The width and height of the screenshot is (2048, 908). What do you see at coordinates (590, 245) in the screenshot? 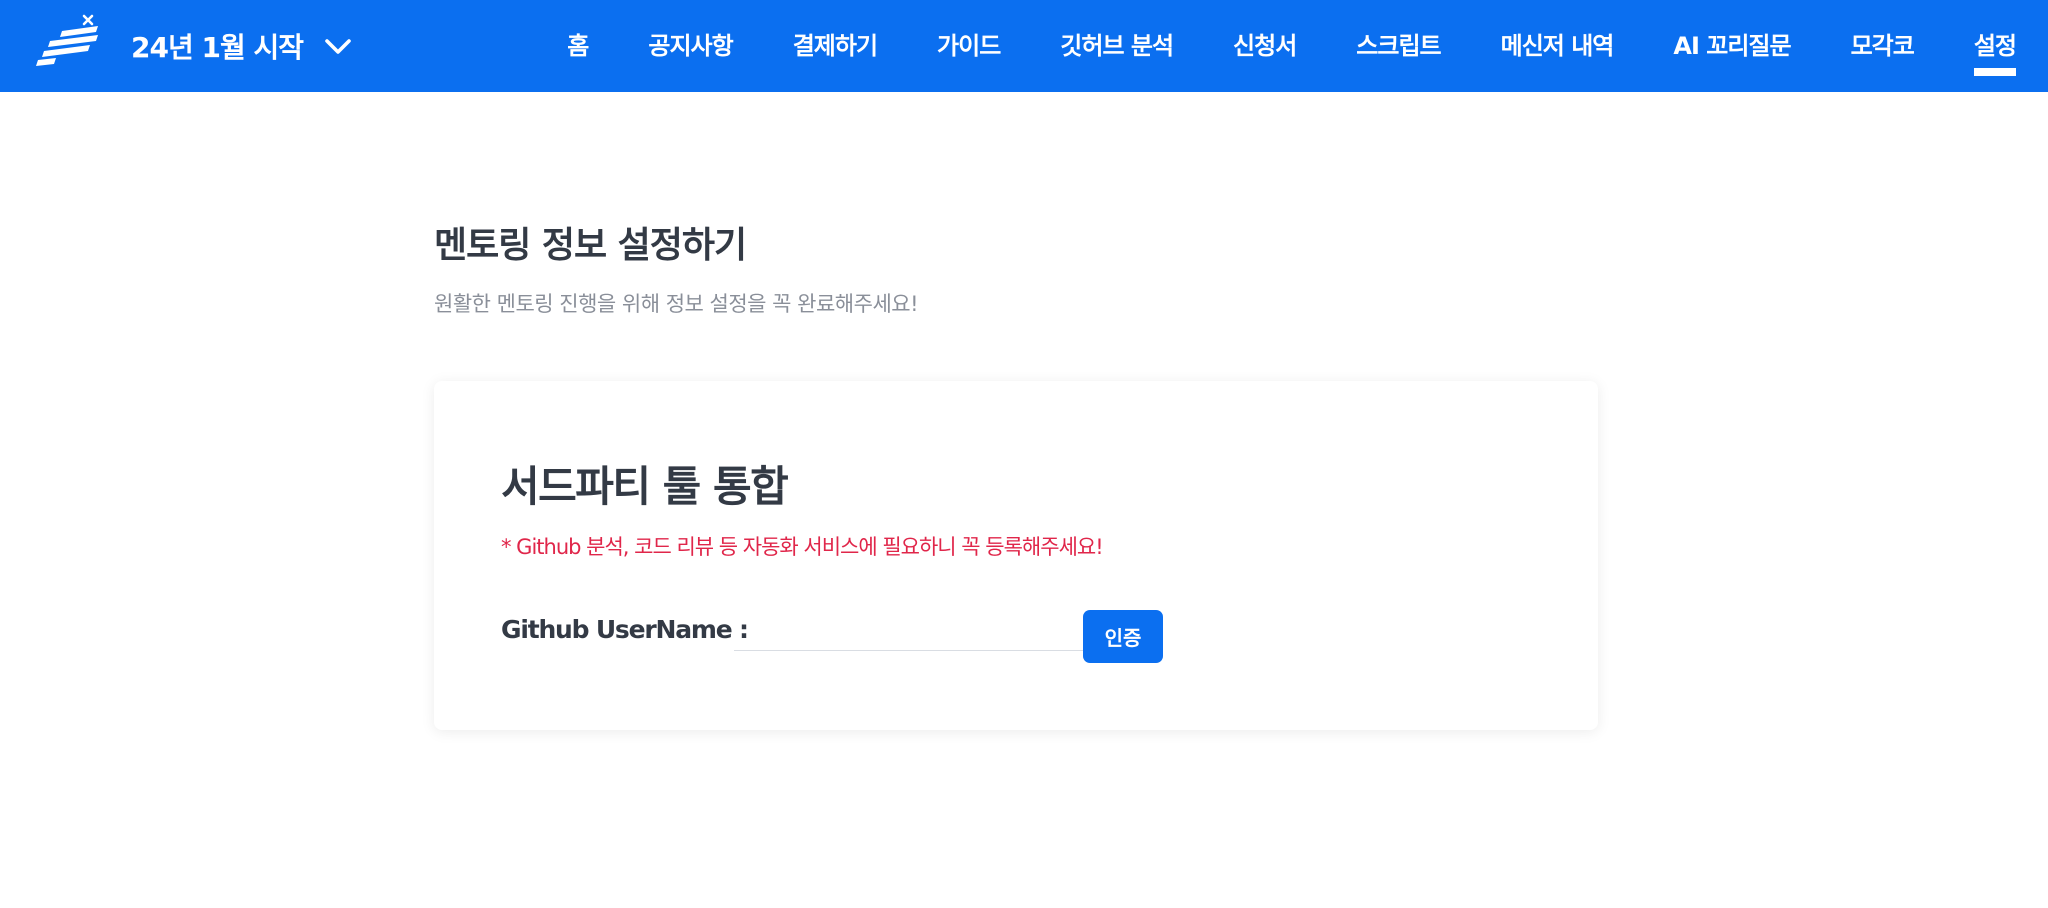
I see `page-title: 멘토링 정보 설정하기` at bounding box center [590, 245].